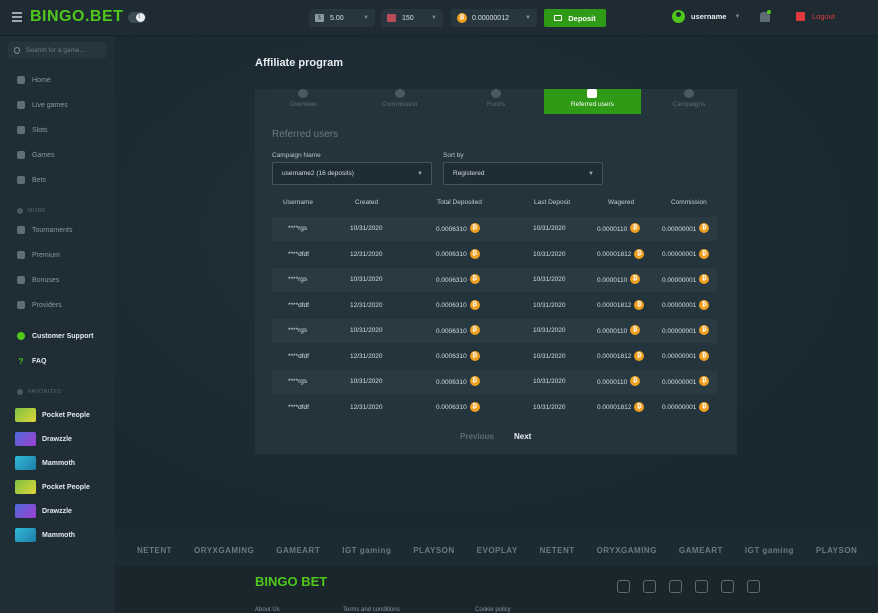  Describe the element at coordinates (303, 101) in the screenshot. I see `tab-overview: Overview` at that location.